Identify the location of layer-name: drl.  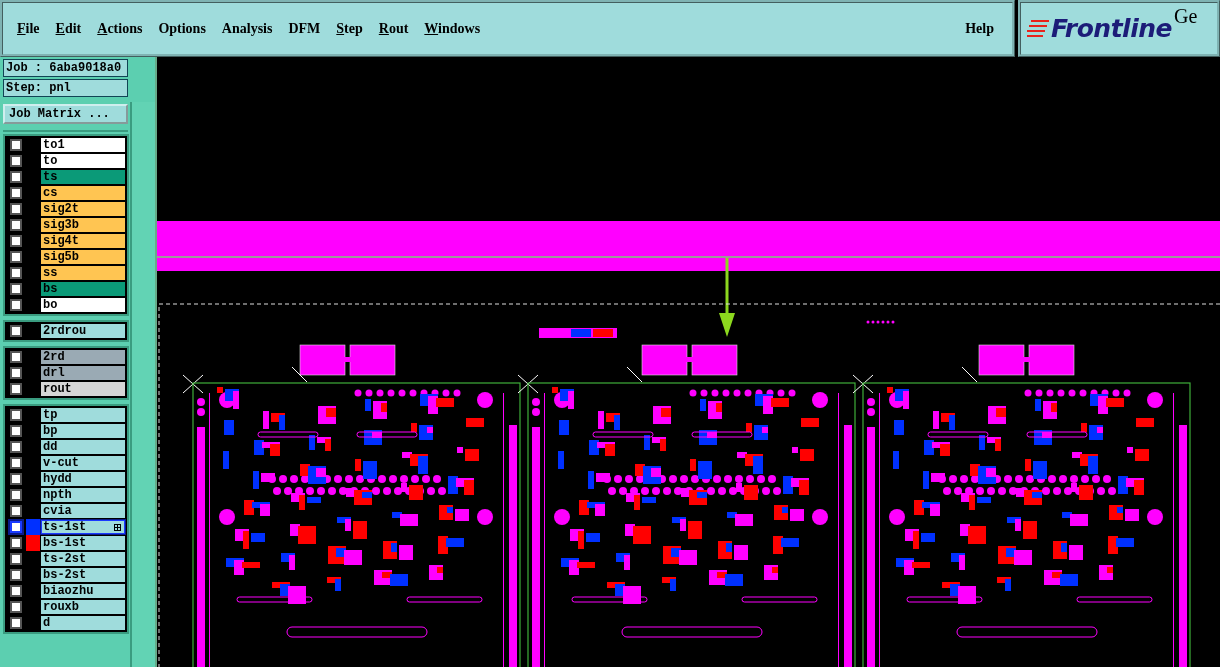
(83, 373).